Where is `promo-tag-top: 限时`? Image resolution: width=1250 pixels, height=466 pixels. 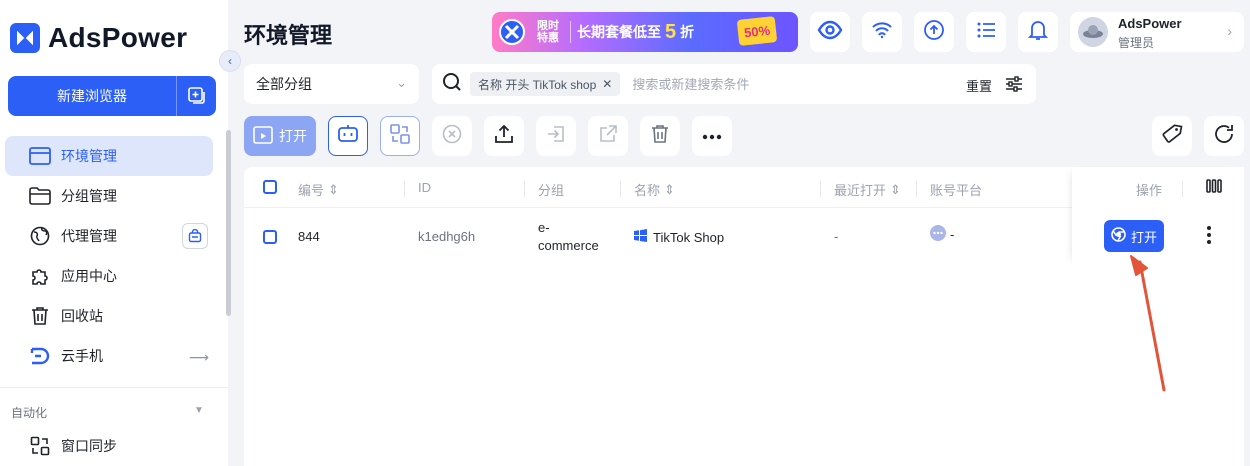 promo-tag-top: 限时 is located at coordinates (548, 26).